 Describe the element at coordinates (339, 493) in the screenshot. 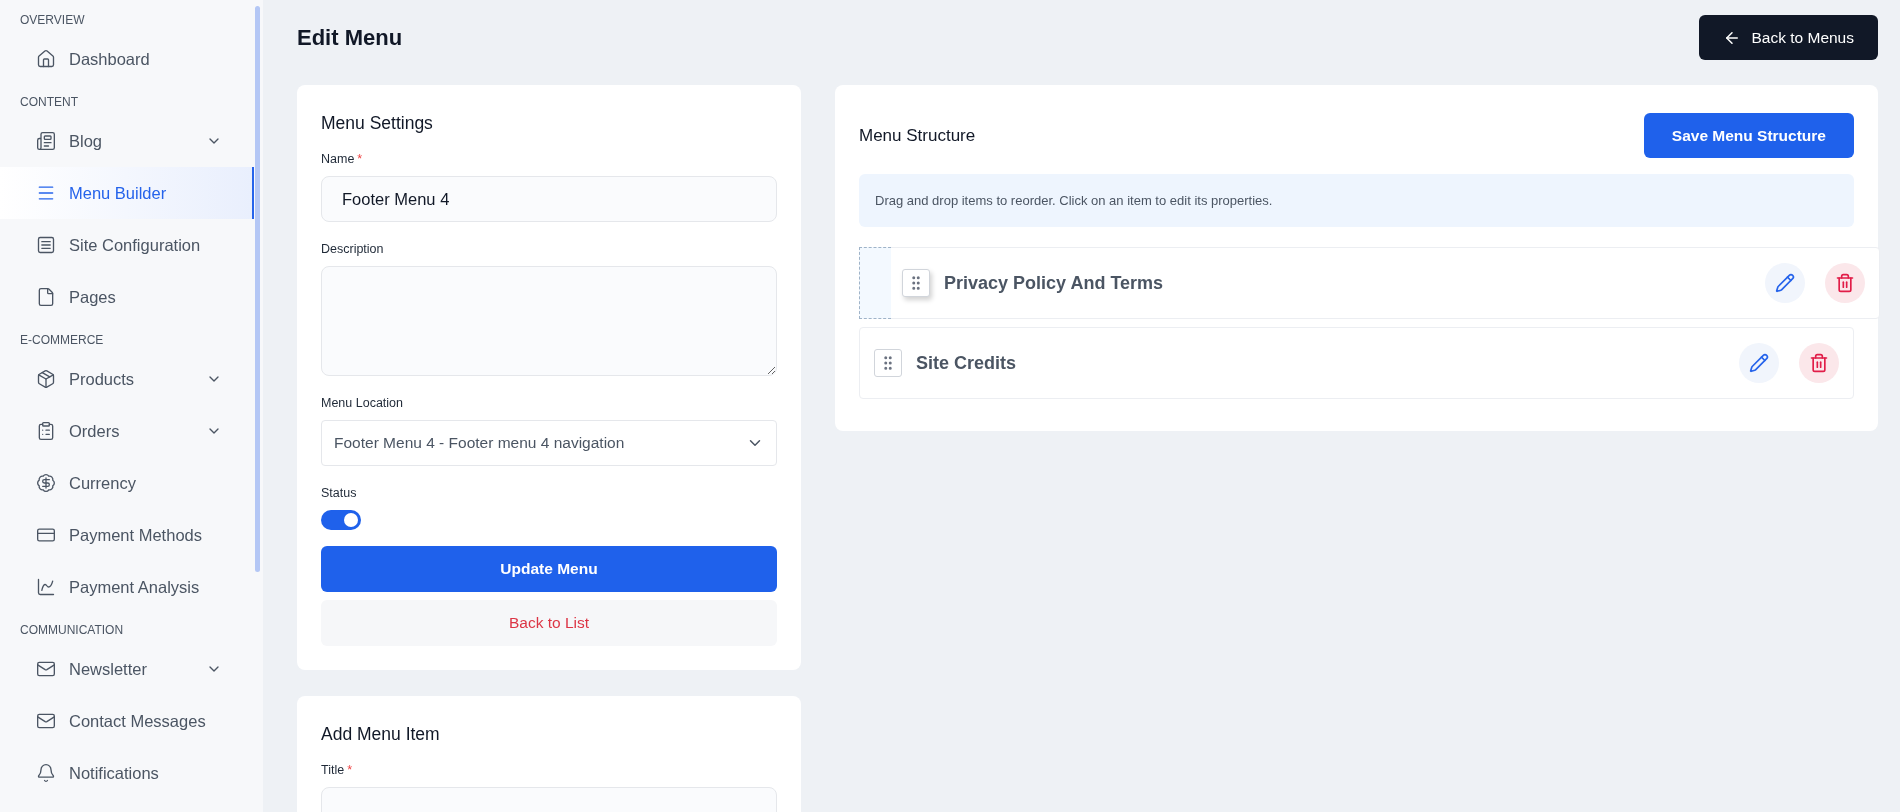

I see `field-label: Status` at that location.